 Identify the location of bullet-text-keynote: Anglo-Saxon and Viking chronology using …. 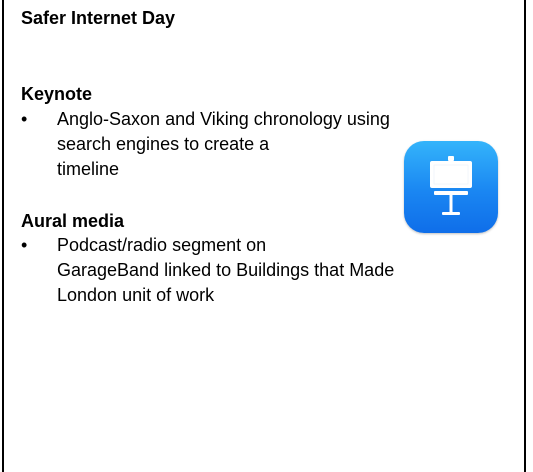
(223, 144).